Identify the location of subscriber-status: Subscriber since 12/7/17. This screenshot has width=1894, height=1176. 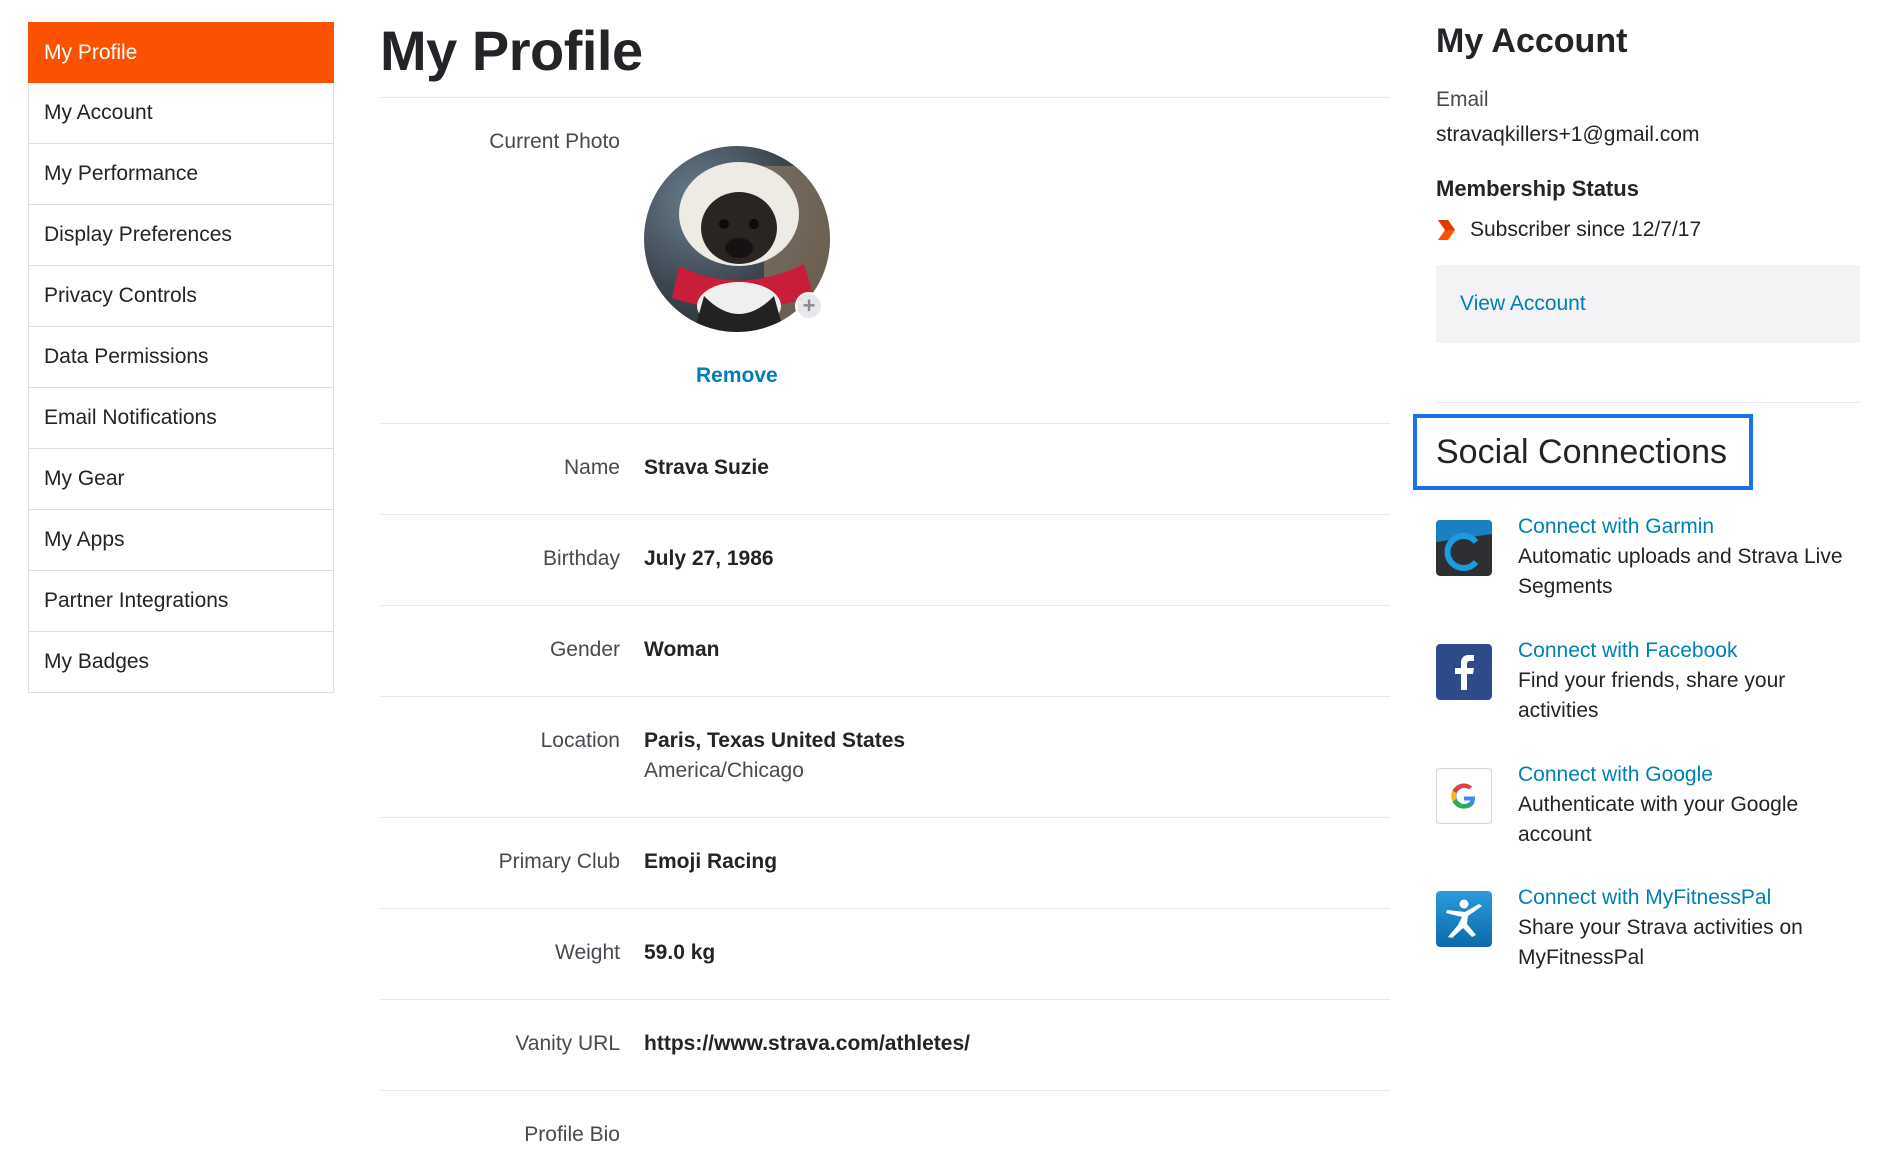
(1568, 230).